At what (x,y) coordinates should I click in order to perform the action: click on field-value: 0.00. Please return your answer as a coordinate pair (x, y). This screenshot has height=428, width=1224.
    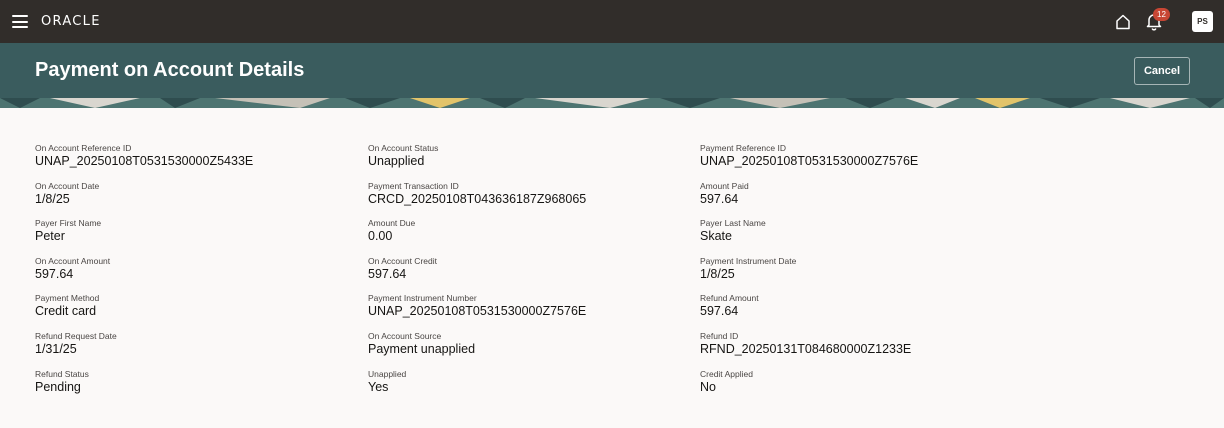
    Looking at the image, I should click on (380, 236).